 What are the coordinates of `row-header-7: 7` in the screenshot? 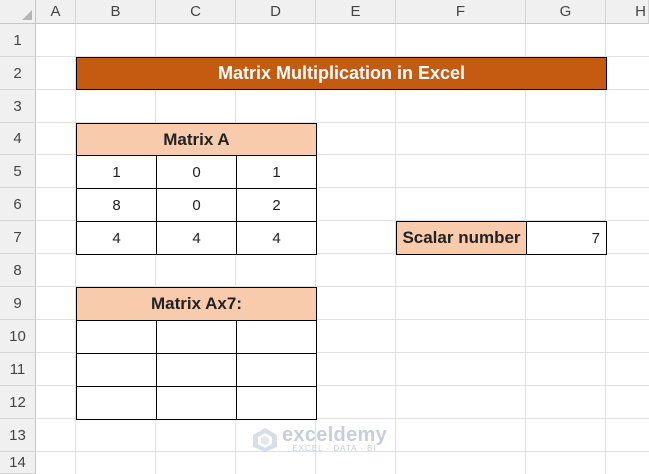 It's located at (18, 237).